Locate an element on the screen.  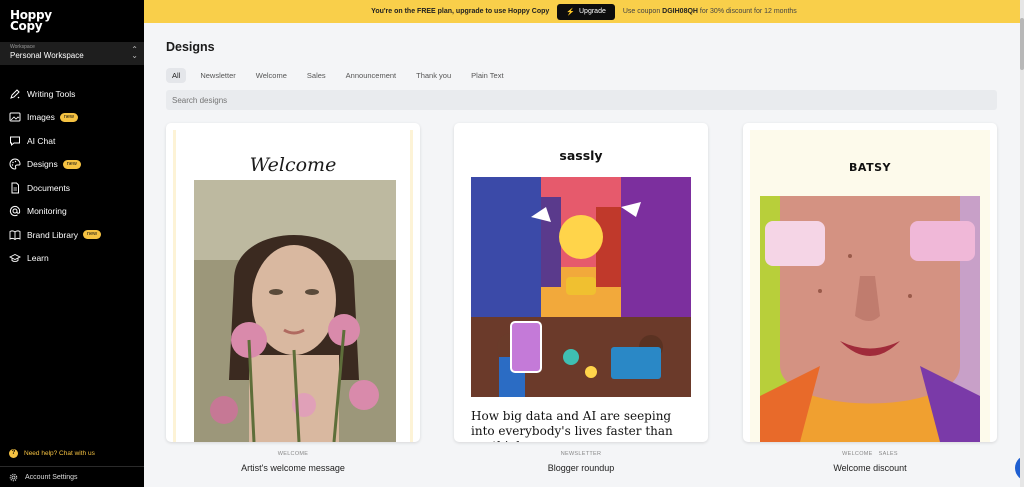
question-icon: ? is located at coordinates (13, 453).